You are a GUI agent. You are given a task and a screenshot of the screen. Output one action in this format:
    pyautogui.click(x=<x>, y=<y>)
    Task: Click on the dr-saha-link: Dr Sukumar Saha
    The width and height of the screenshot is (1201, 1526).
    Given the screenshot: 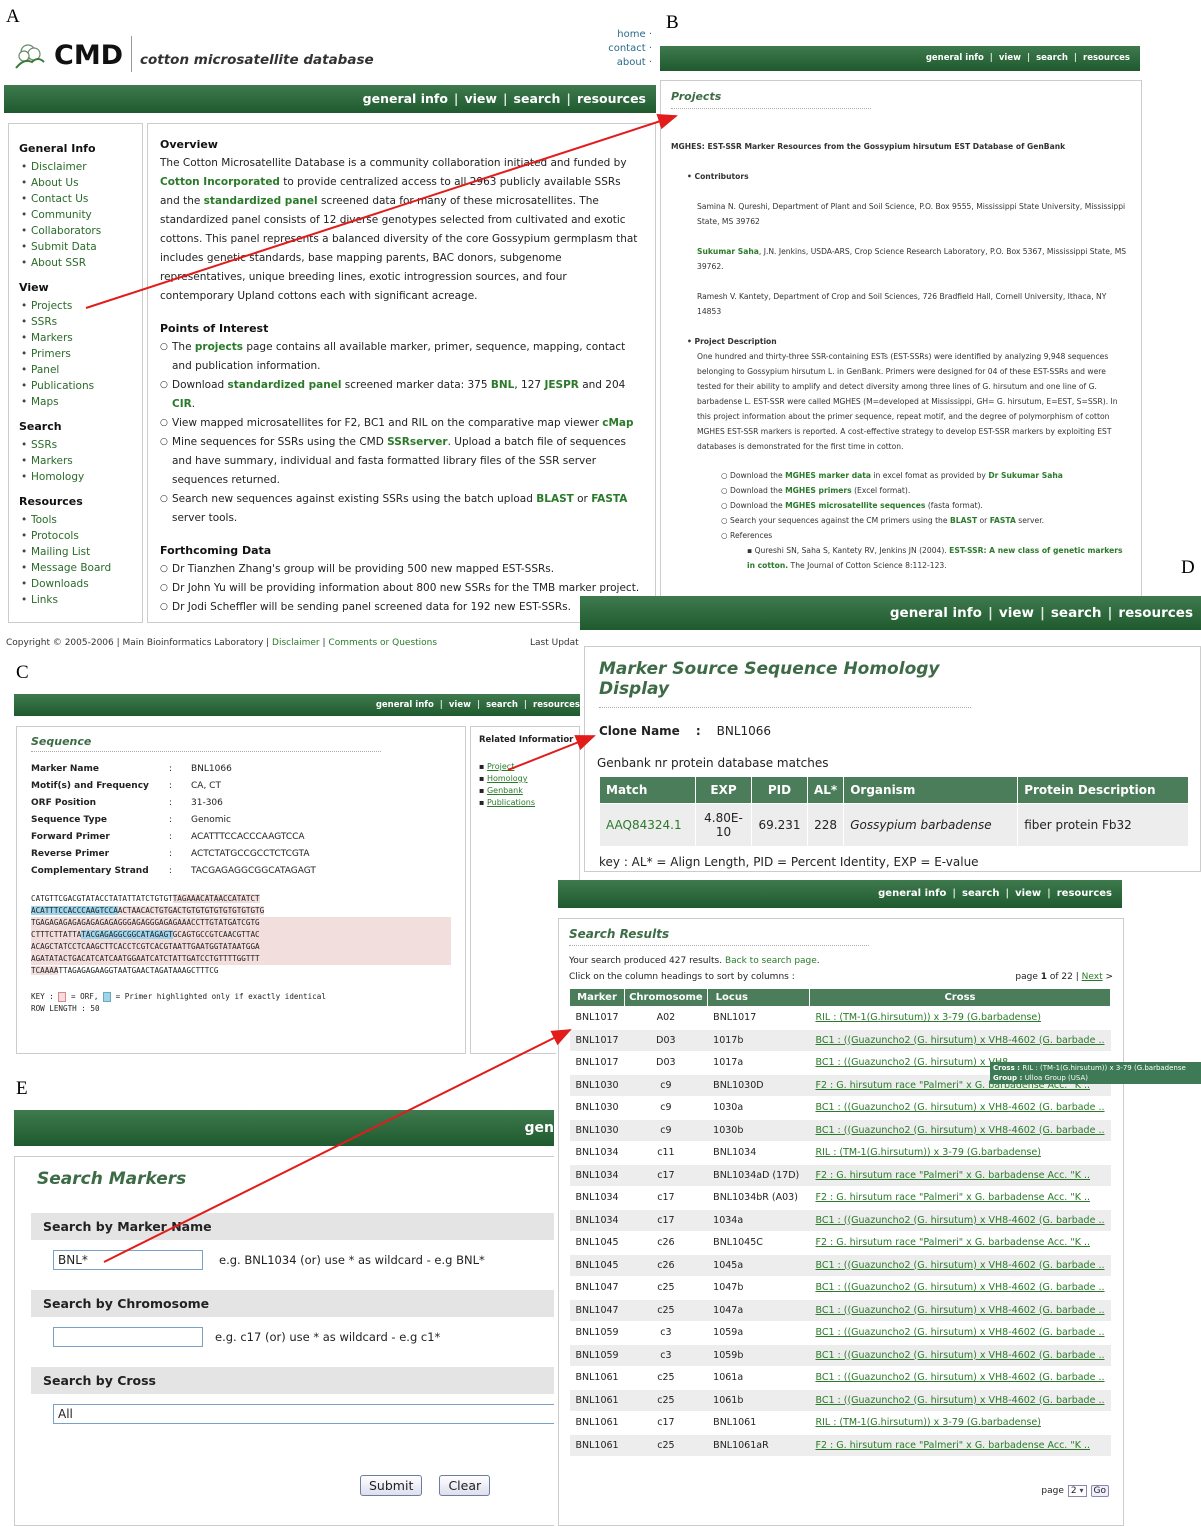 What is the action you would take?
    pyautogui.click(x=1025, y=475)
    